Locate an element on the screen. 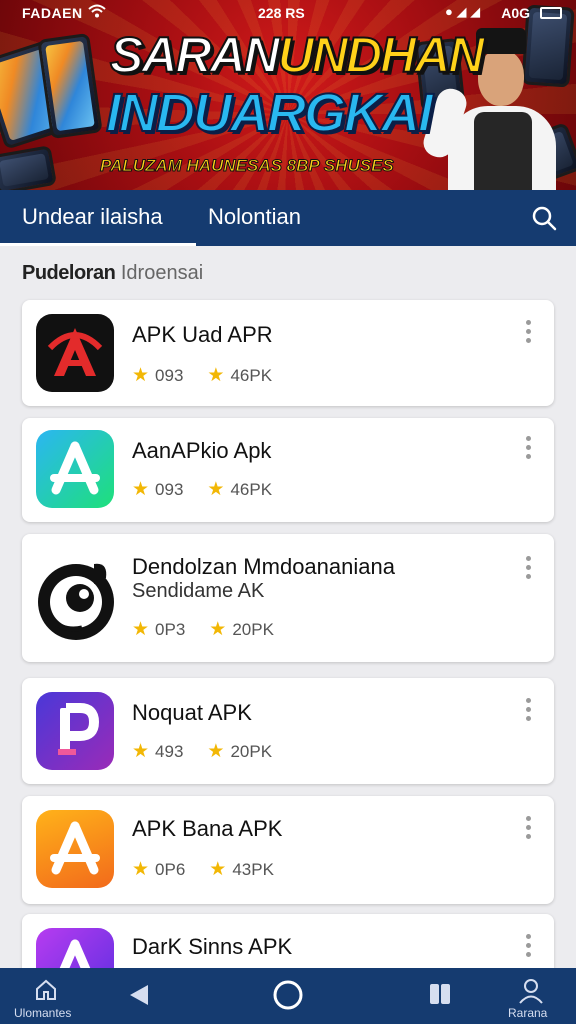  circle-home-icon is located at coordinates (288, 995).